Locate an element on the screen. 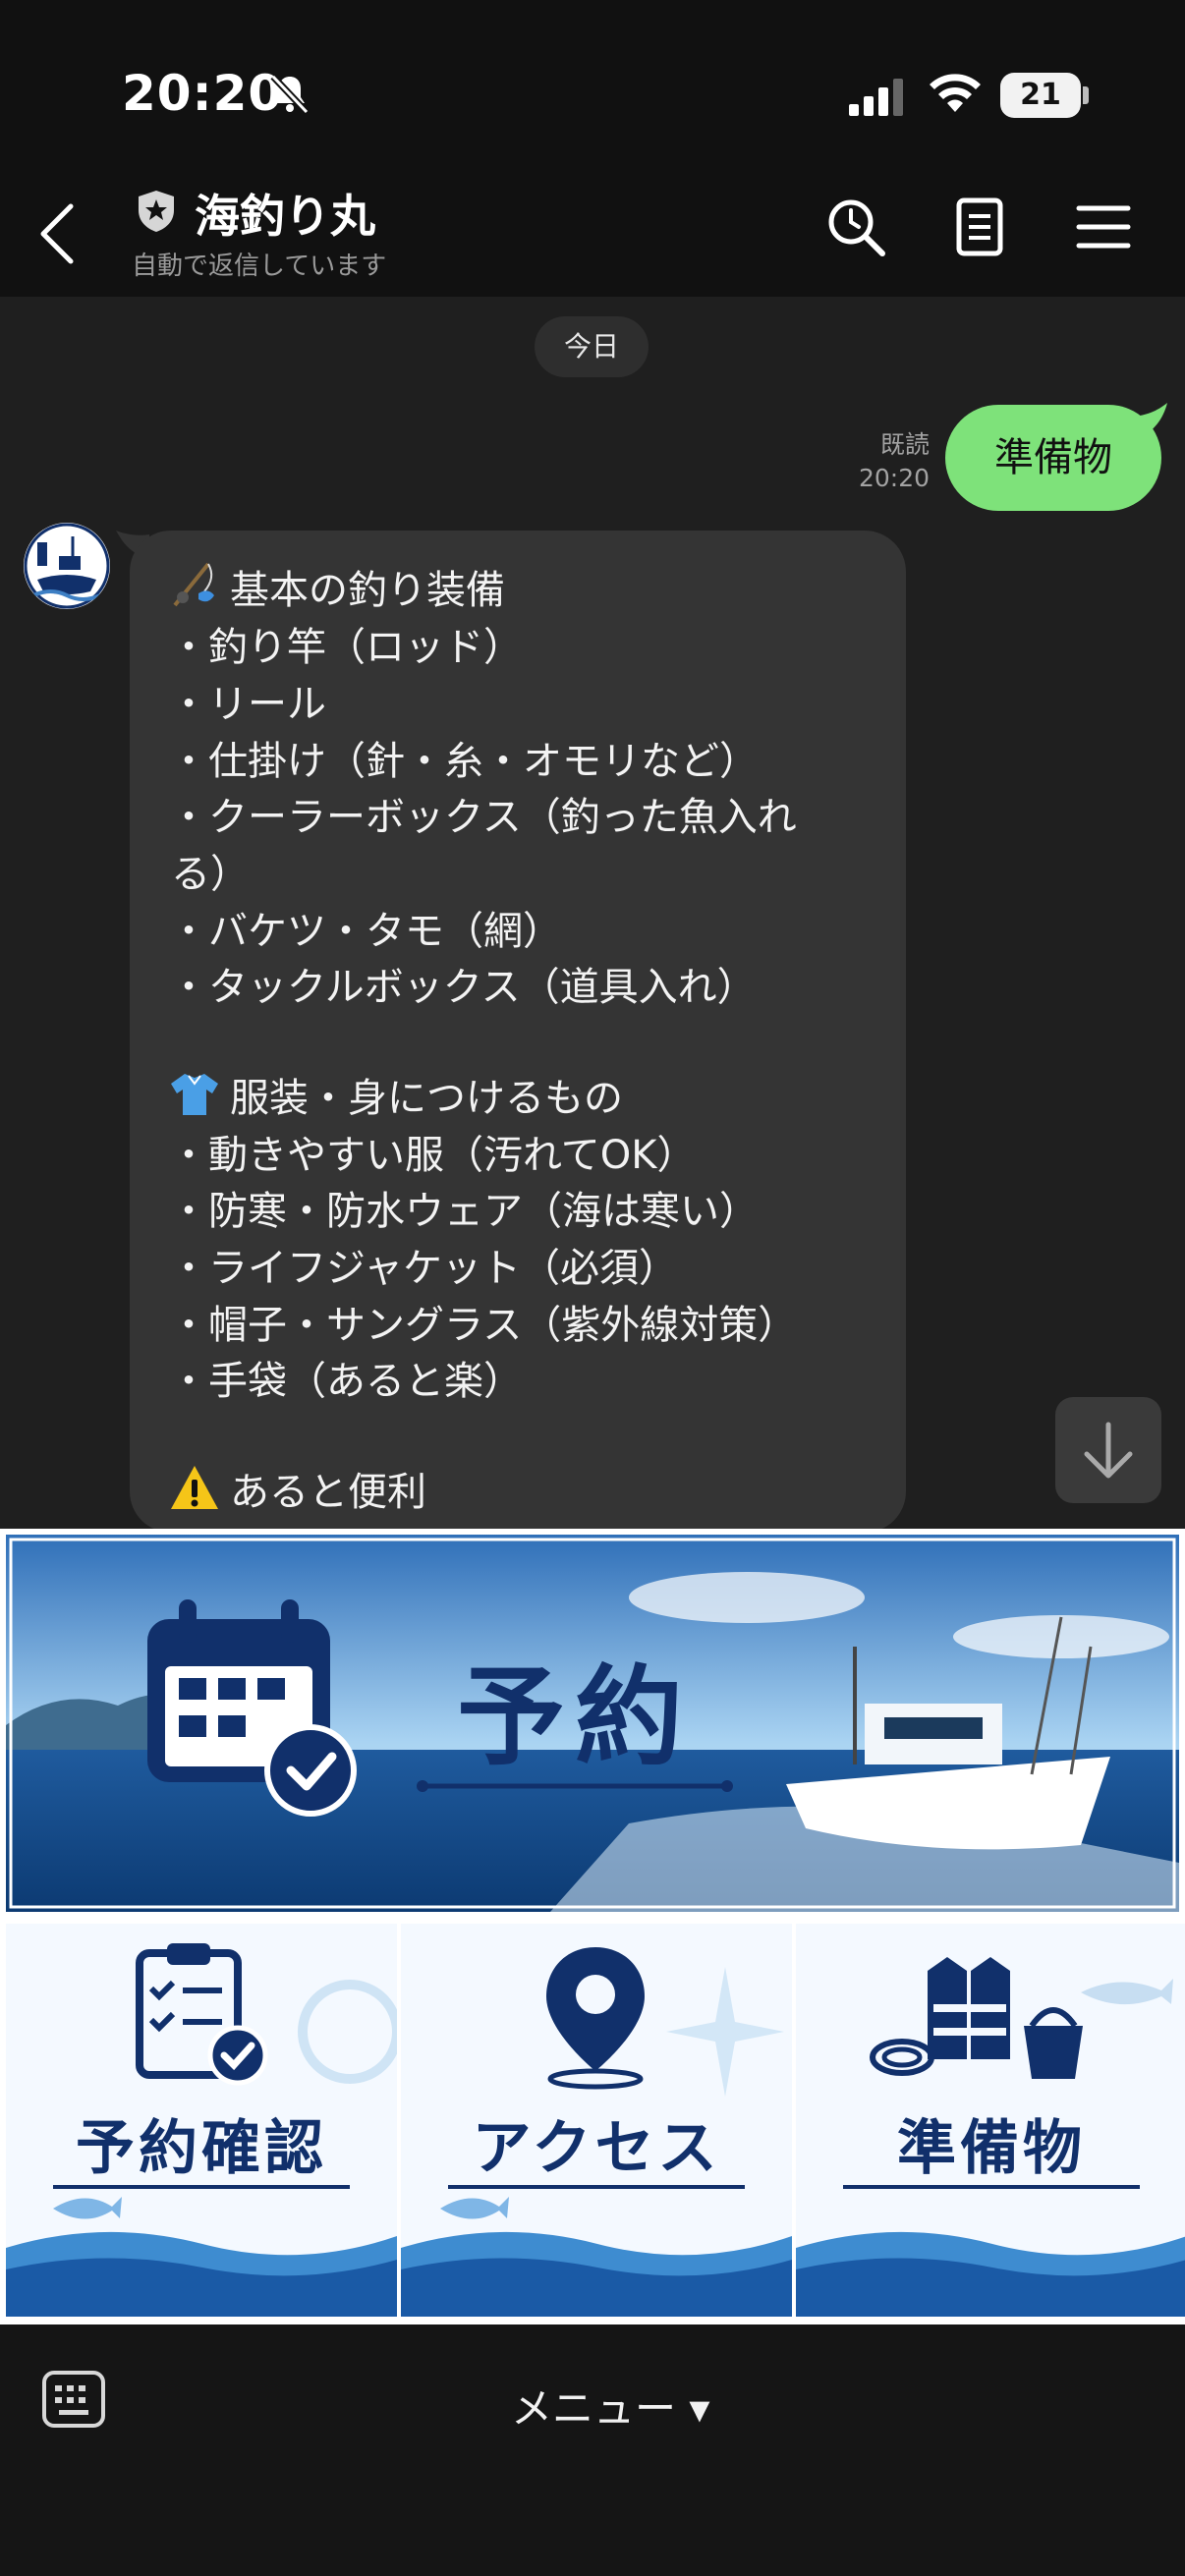 This screenshot has width=1185, height=2576. message-line: ・手袋（あると楽） is located at coordinates (346, 1381).